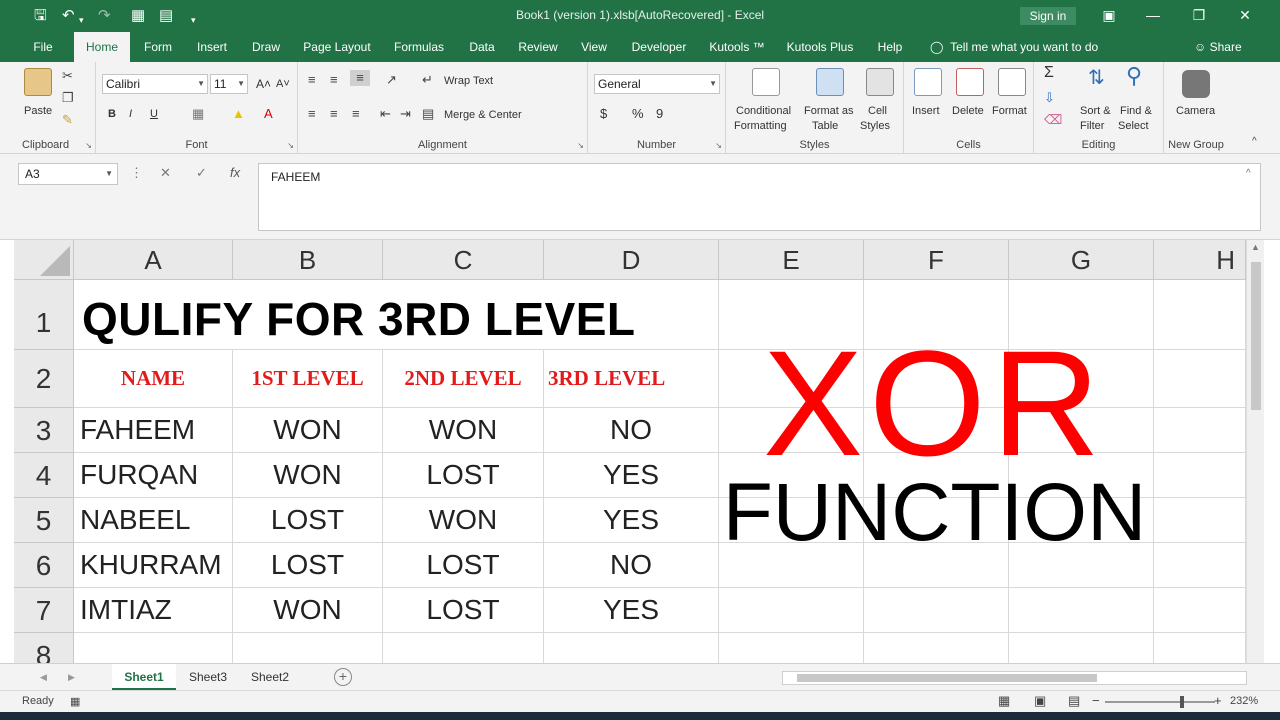 This screenshot has height=720, width=1280. Describe the element at coordinates (791, 610) in the screenshot. I see `cell-e7` at that location.